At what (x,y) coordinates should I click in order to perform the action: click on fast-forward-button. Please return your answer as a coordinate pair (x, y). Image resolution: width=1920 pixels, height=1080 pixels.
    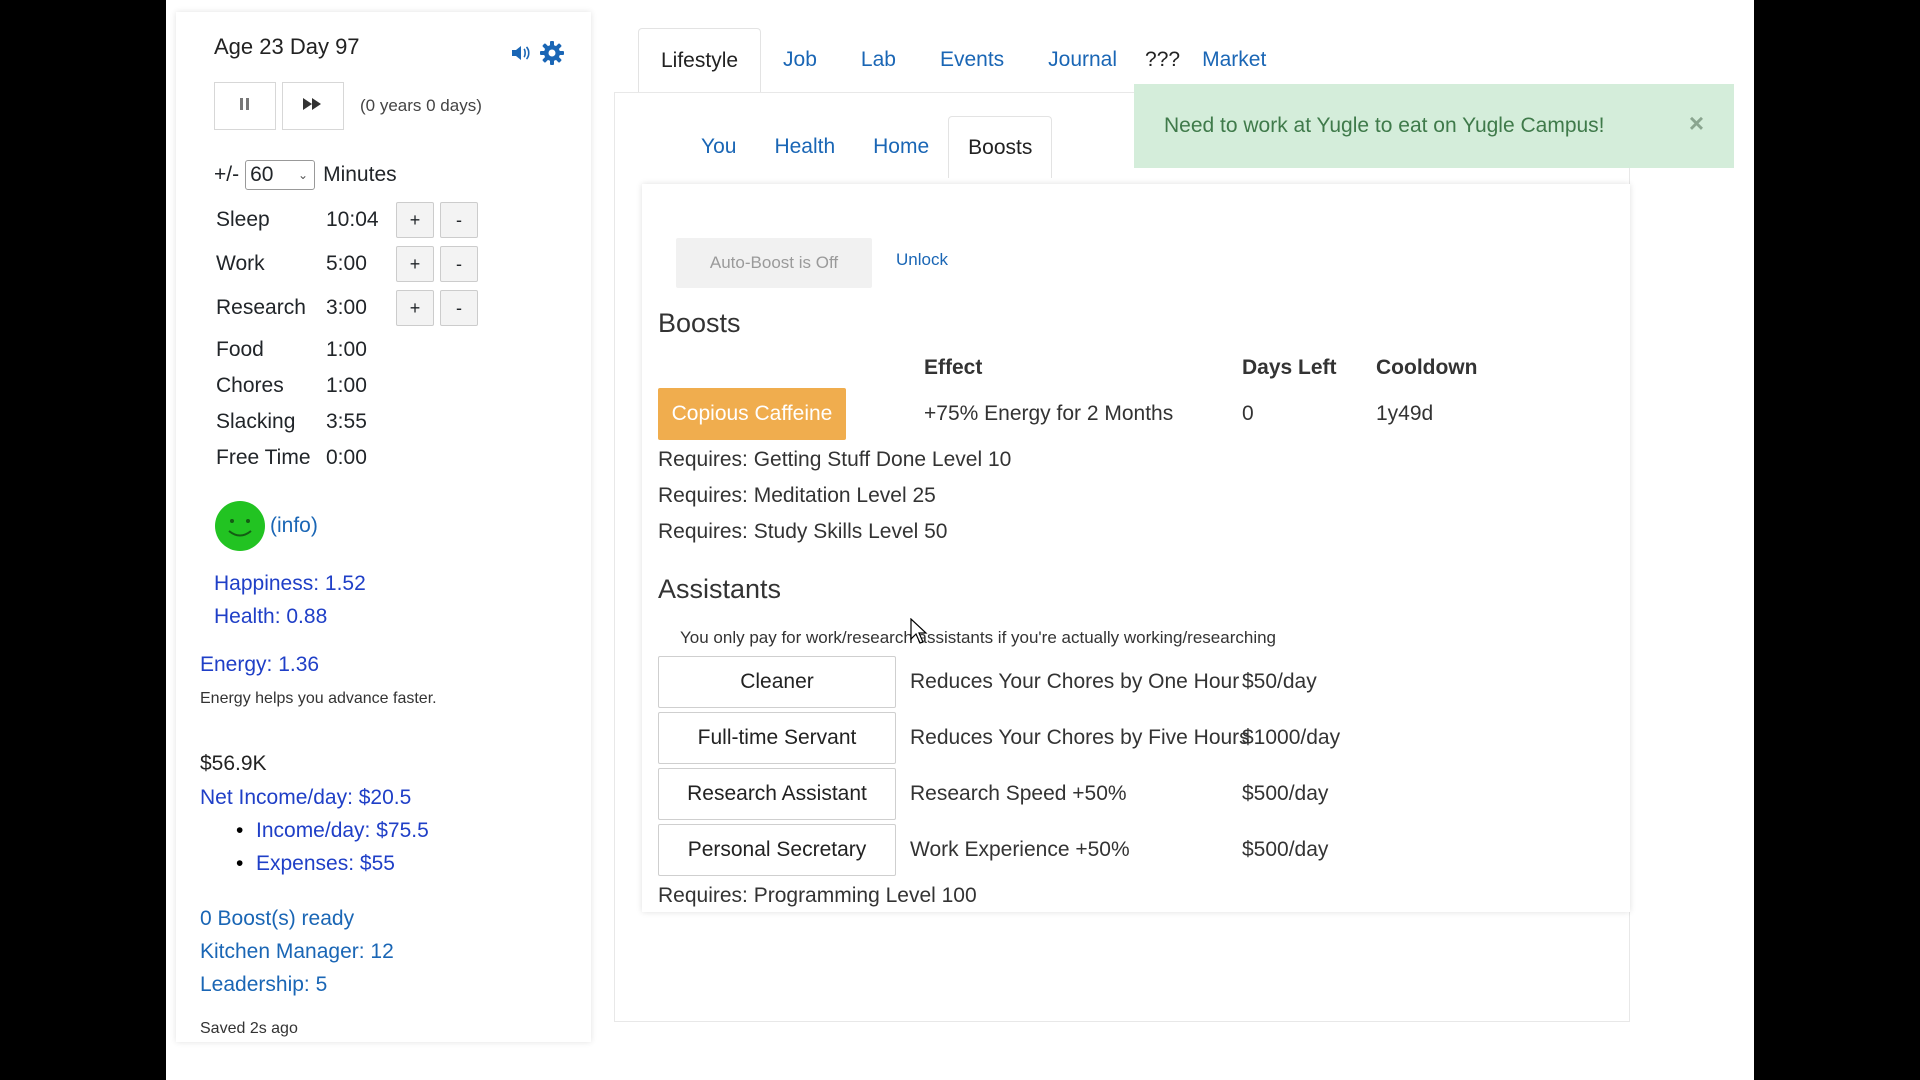
    Looking at the image, I should click on (313, 106).